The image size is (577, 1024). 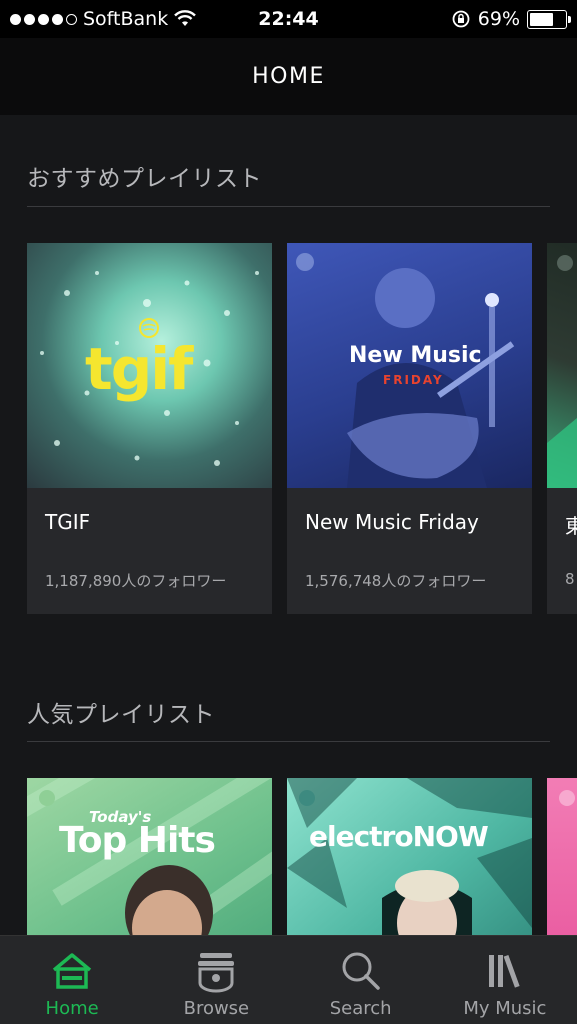 I want to click on status-left: SoftBank, so click(x=120, y=19).